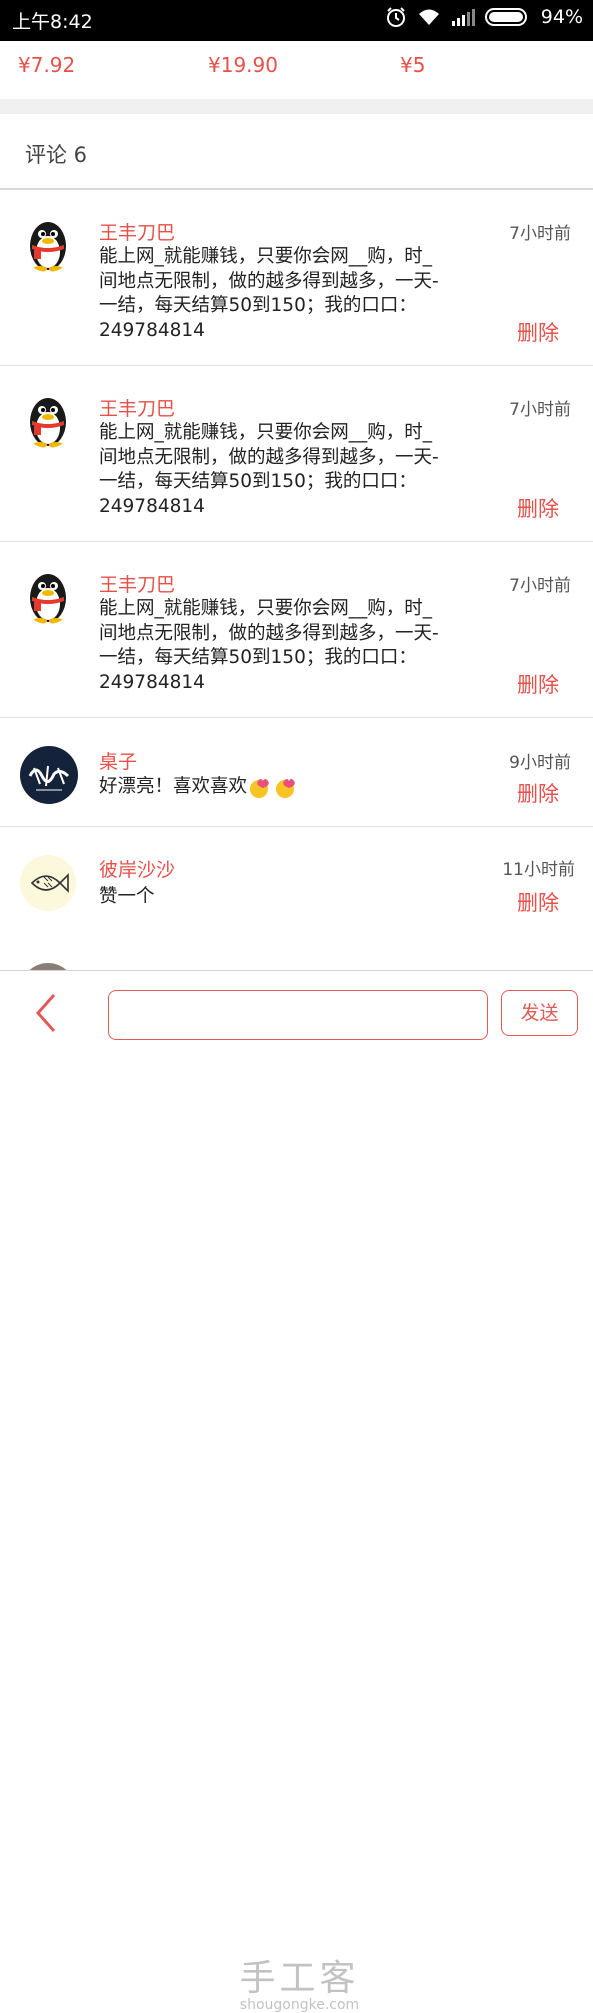 The height and width of the screenshot is (2013, 593). Describe the element at coordinates (539, 1013) in the screenshot. I see `send-button: 发送` at that location.